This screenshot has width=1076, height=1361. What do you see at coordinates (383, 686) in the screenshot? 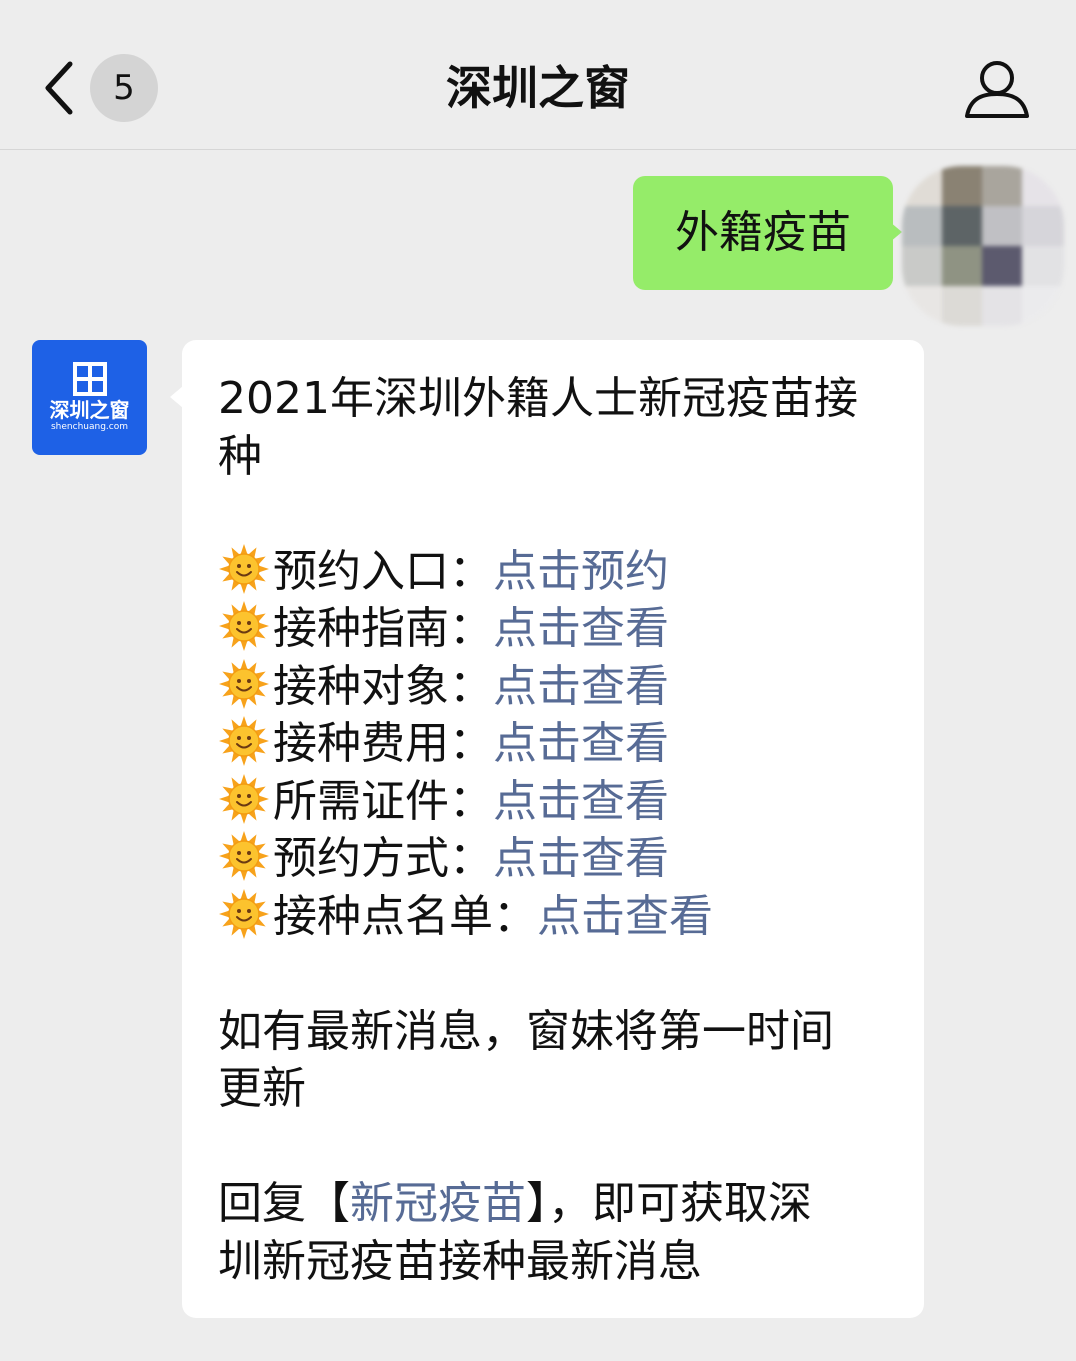
I see `list-item-label: 接种对象：` at bounding box center [383, 686].